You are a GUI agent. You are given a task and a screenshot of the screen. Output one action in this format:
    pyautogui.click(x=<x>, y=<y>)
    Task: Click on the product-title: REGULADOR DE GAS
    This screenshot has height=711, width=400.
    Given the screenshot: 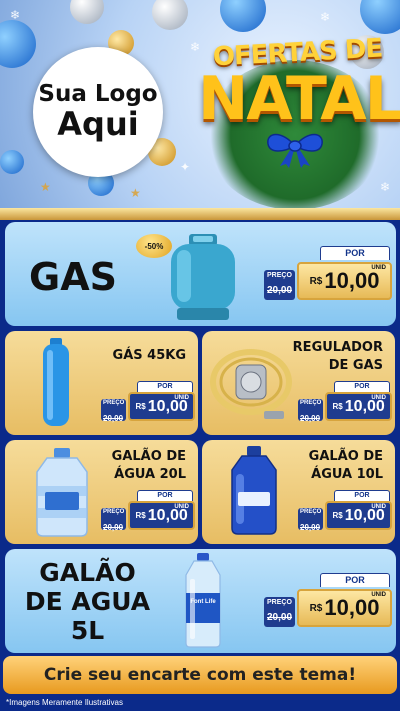 What is the action you would take?
    pyautogui.click(x=338, y=356)
    